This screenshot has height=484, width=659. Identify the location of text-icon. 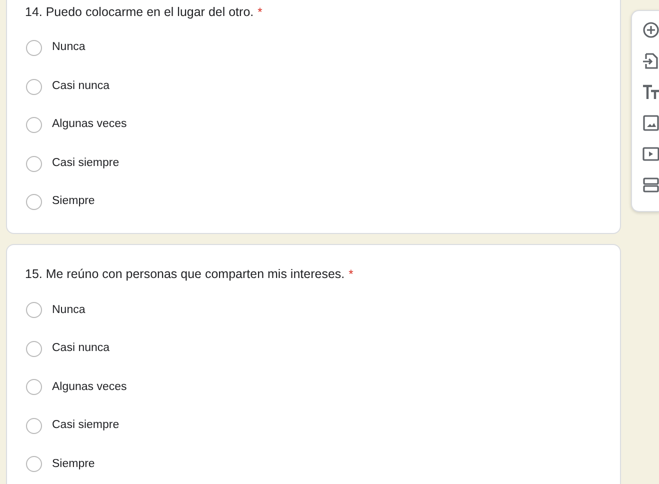
(650, 92).